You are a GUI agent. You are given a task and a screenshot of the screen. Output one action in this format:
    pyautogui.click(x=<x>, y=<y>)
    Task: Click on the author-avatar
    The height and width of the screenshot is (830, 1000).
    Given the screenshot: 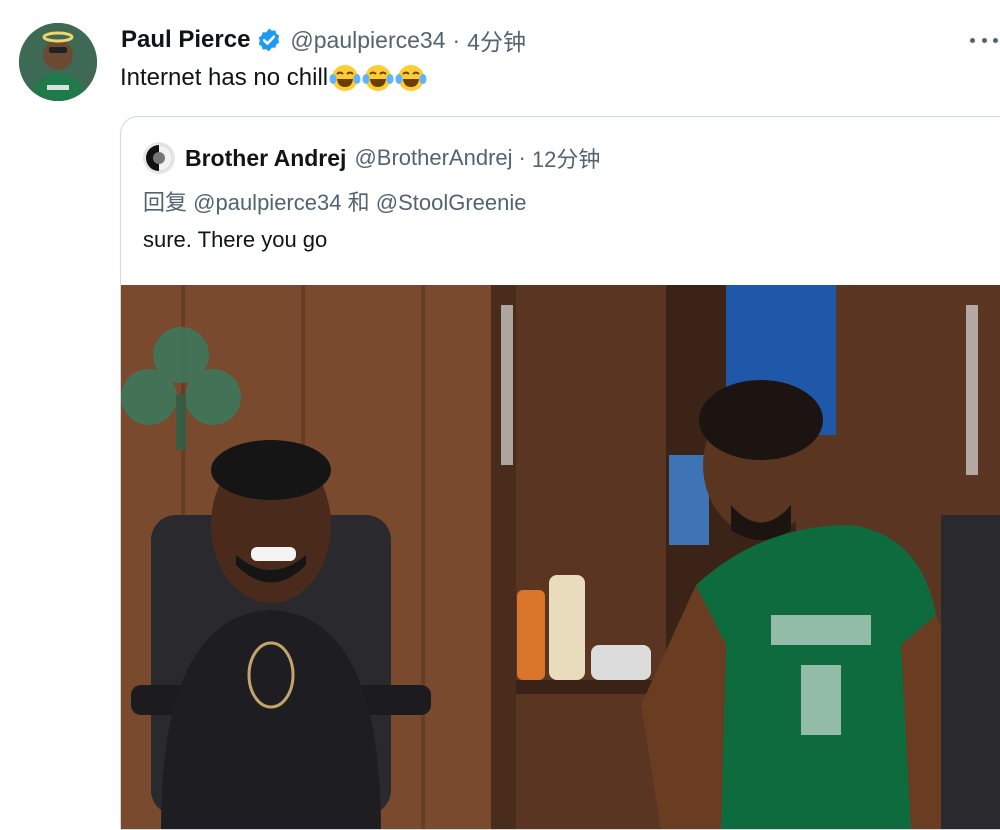 What is the action you would take?
    pyautogui.click(x=58, y=62)
    